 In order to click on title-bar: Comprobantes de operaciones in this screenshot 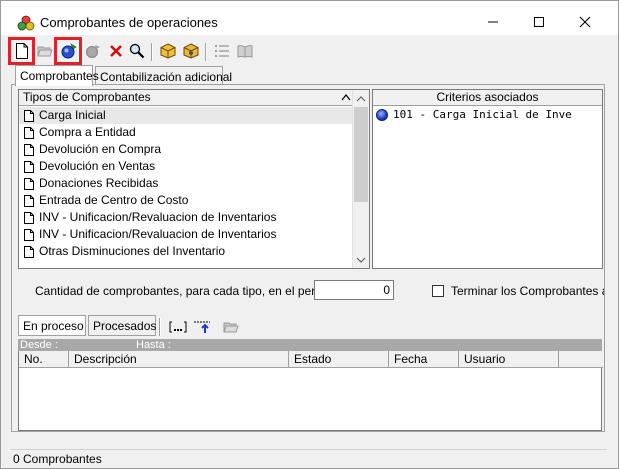, I will do `click(309, 18)`.